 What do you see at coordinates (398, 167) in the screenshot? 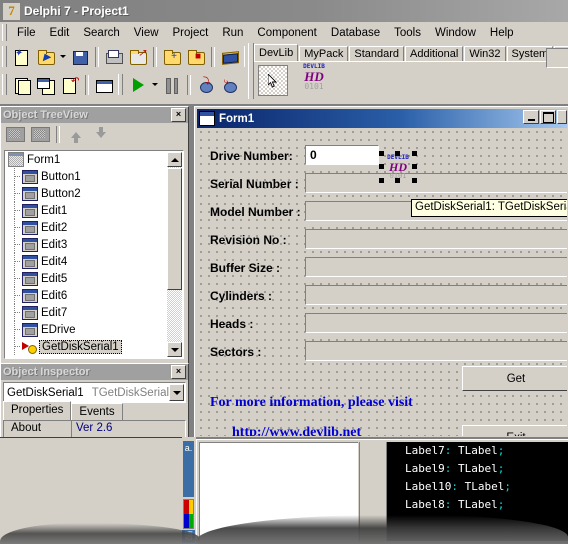
I see `getdisksserial1-component: DEVLIB HD 0101` at bounding box center [398, 167].